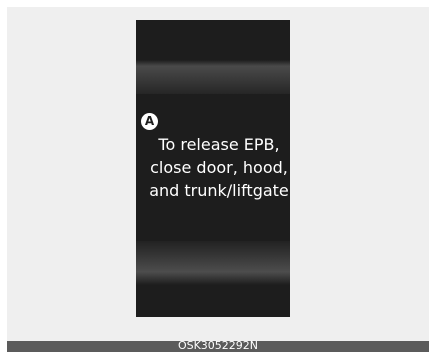  I want to click on callout-marker: A, so click(149, 121).